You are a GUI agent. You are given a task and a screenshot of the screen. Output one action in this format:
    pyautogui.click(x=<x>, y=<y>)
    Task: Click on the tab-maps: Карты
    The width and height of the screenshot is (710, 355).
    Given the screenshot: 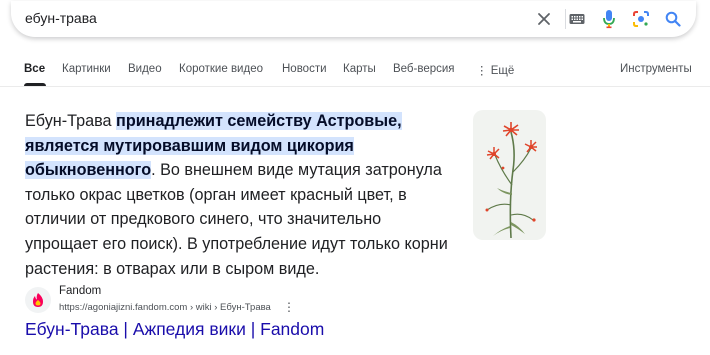 What is the action you would take?
    pyautogui.click(x=359, y=69)
    